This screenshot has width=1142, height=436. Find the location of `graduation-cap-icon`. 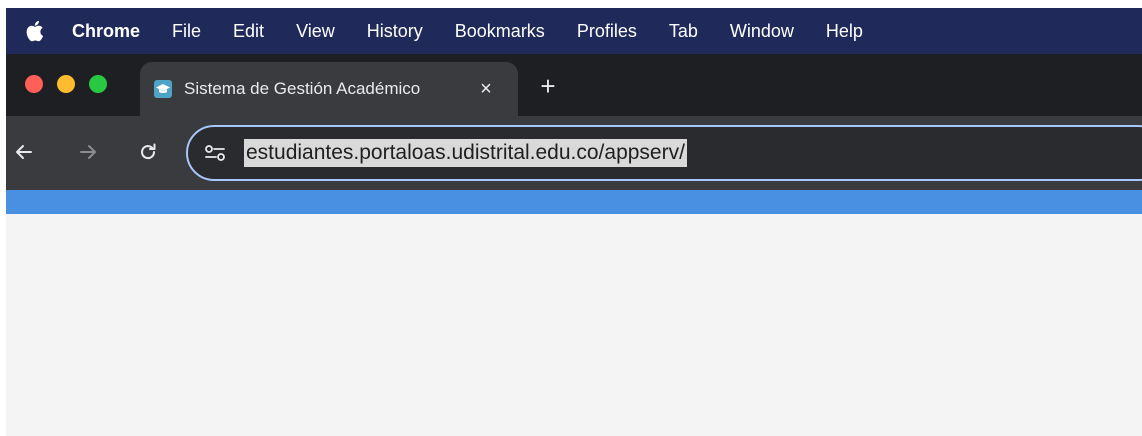

graduation-cap-icon is located at coordinates (163, 89).